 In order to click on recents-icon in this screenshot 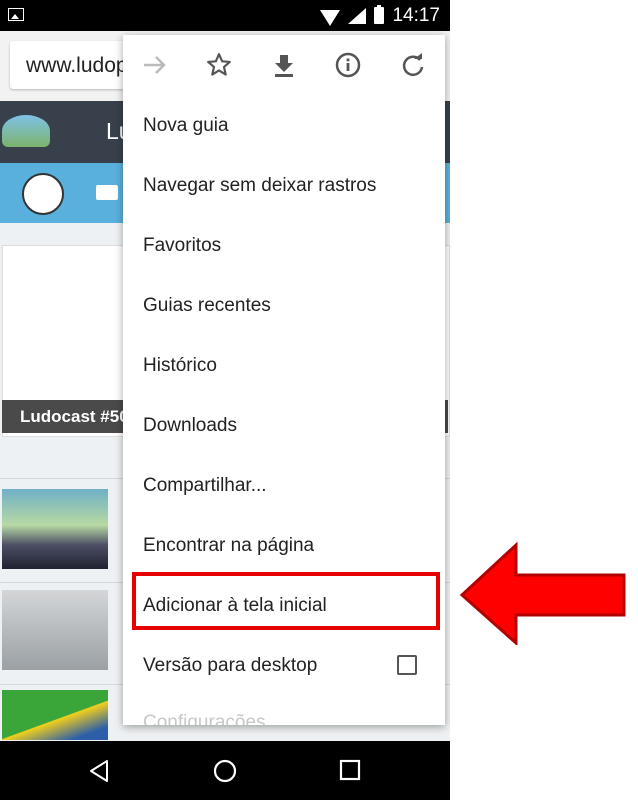, I will do `click(350, 772)`.